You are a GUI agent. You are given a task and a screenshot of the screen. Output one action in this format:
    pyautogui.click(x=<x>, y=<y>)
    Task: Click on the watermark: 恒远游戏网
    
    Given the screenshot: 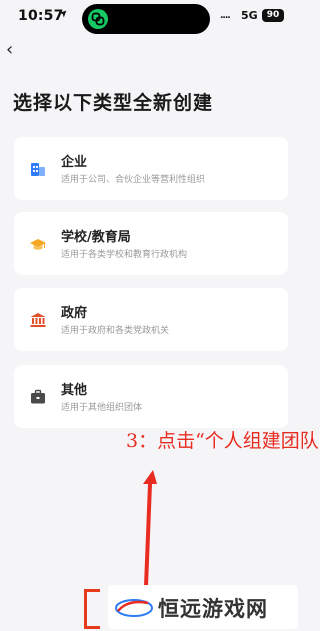 What is the action you would take?
    pyautogui.click(x=203, y=607)
    